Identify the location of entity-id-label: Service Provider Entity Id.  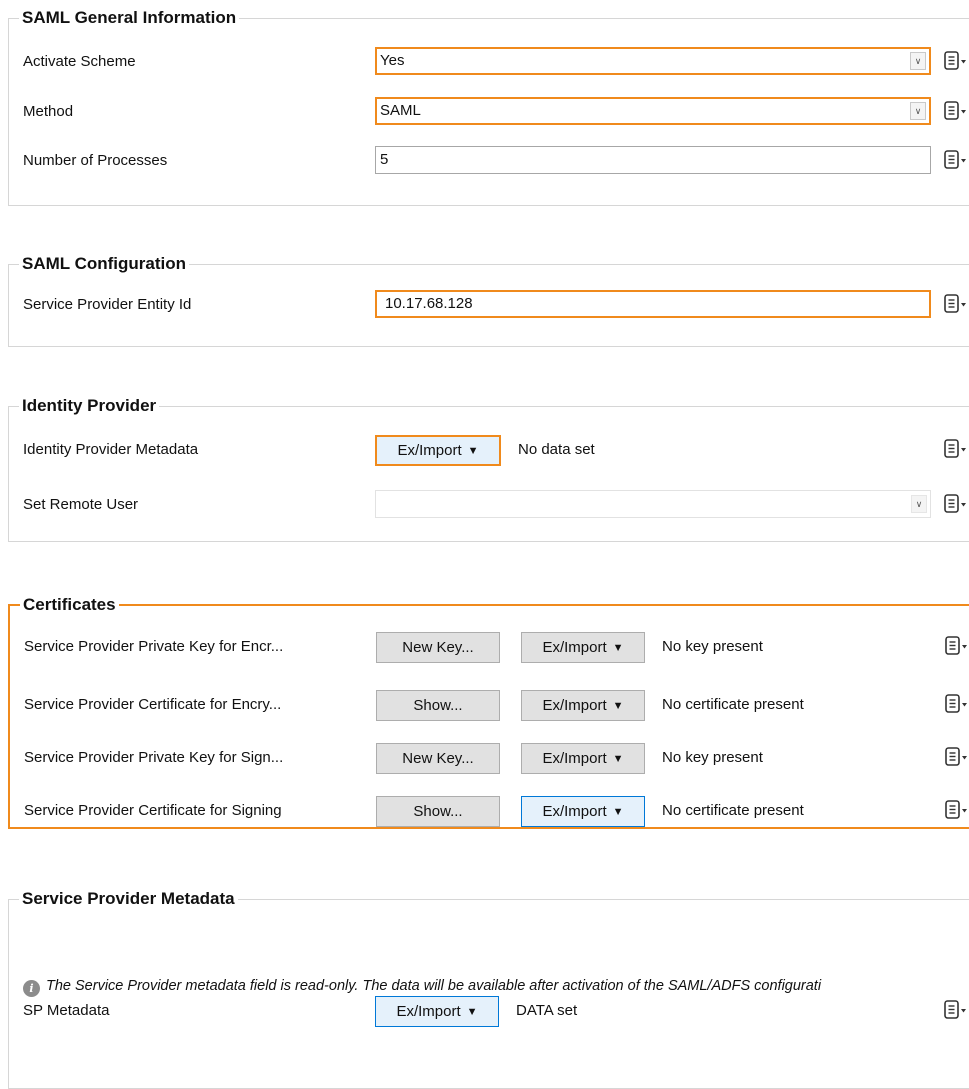
(107, 304).